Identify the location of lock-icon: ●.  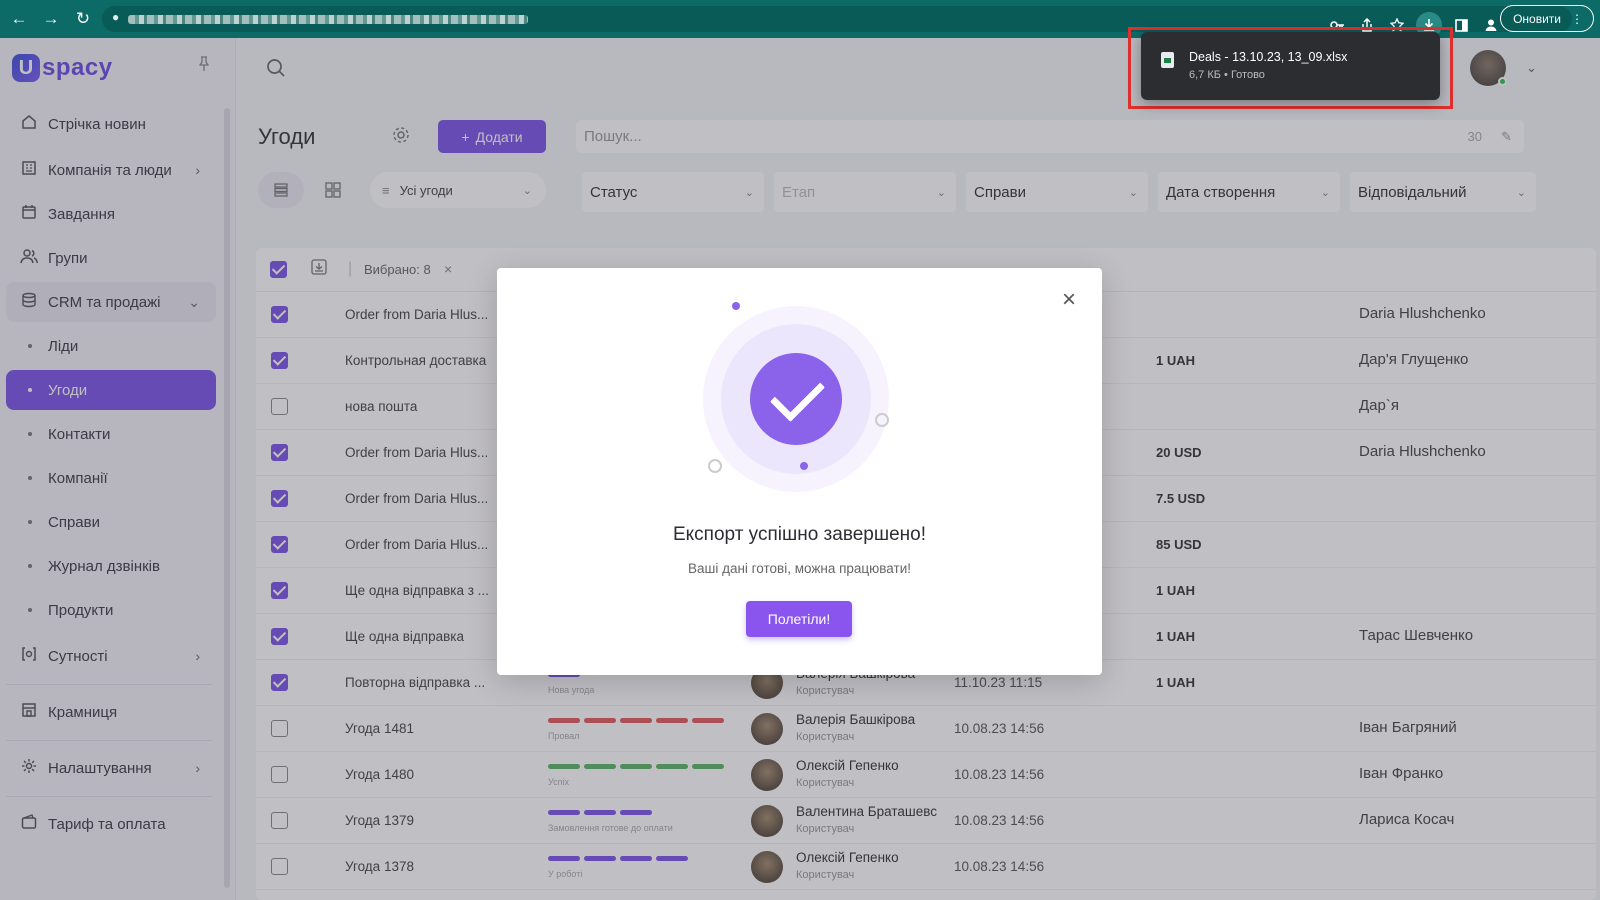
(115, 17).